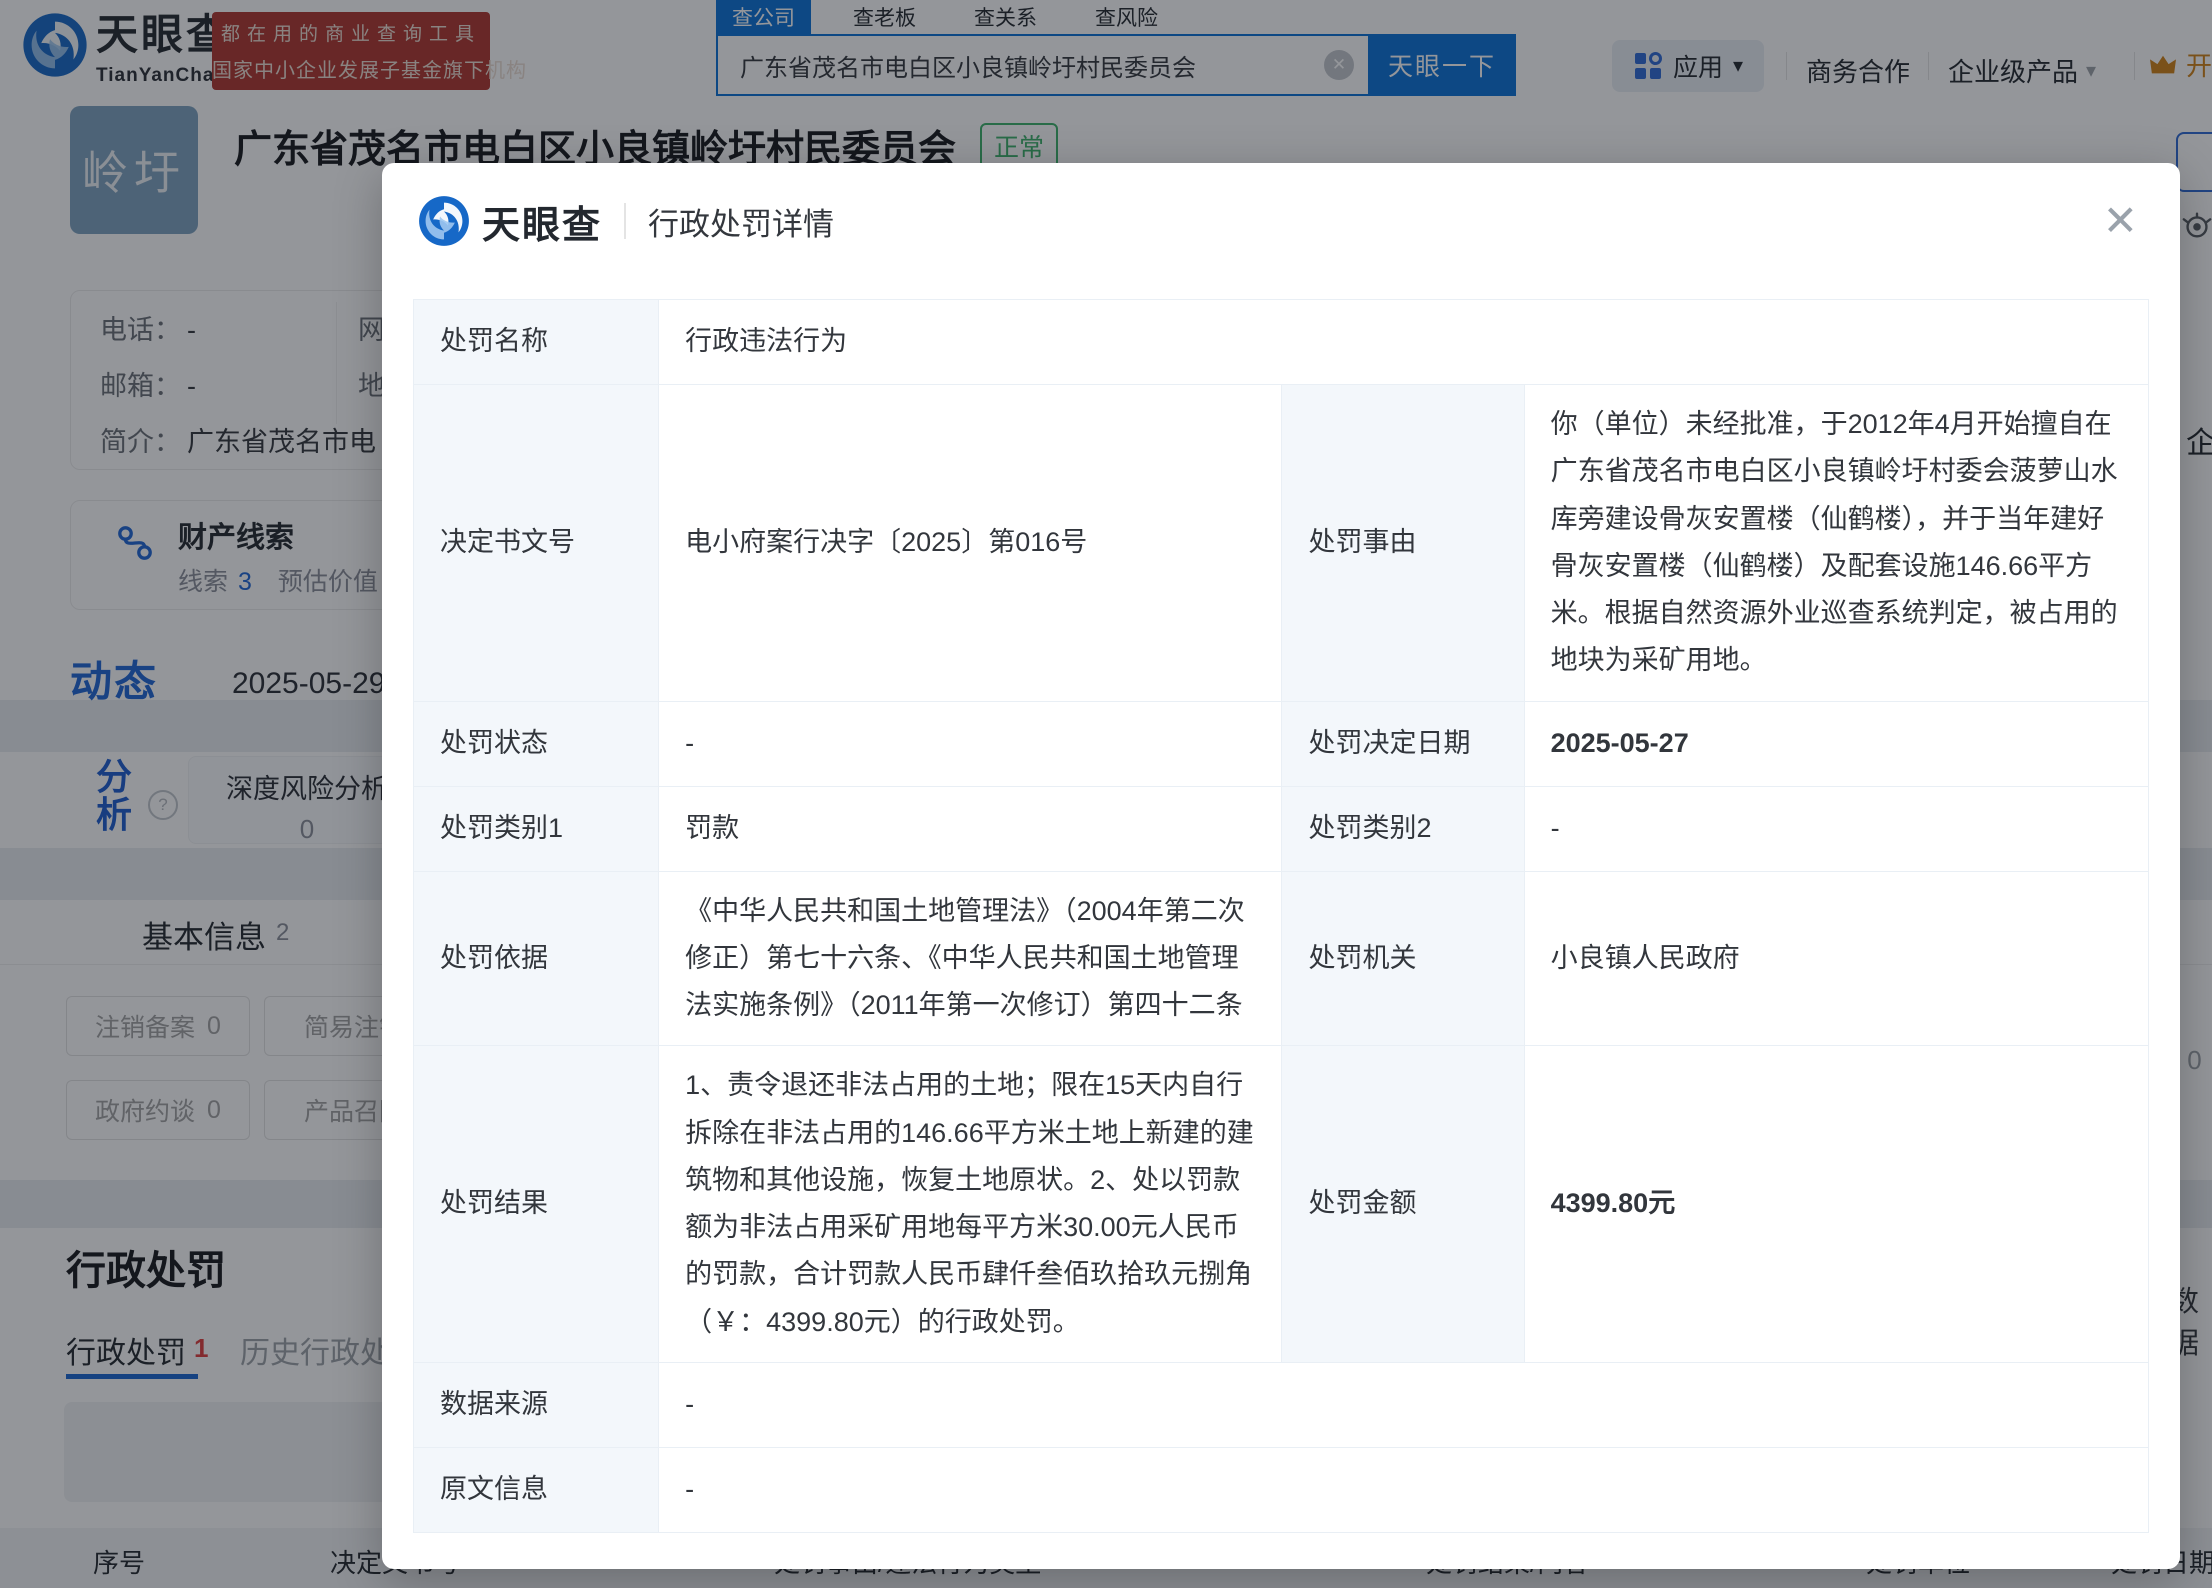  I want to click on field-label: 处罚类别2, so click(1403, 828).